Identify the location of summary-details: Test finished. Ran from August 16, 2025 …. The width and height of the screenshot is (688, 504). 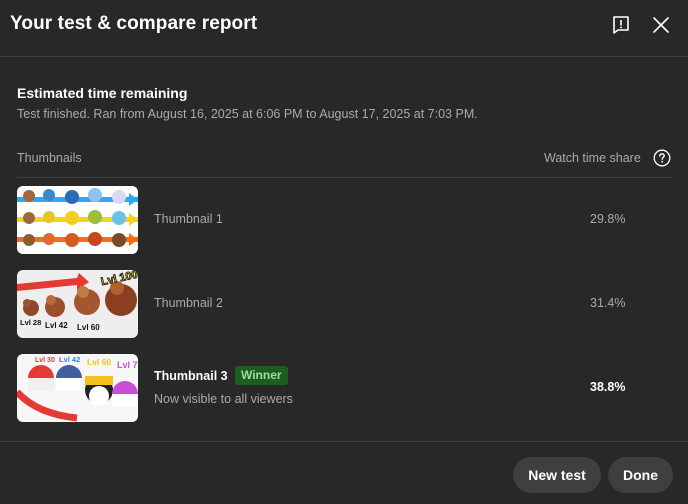
(247, 114).